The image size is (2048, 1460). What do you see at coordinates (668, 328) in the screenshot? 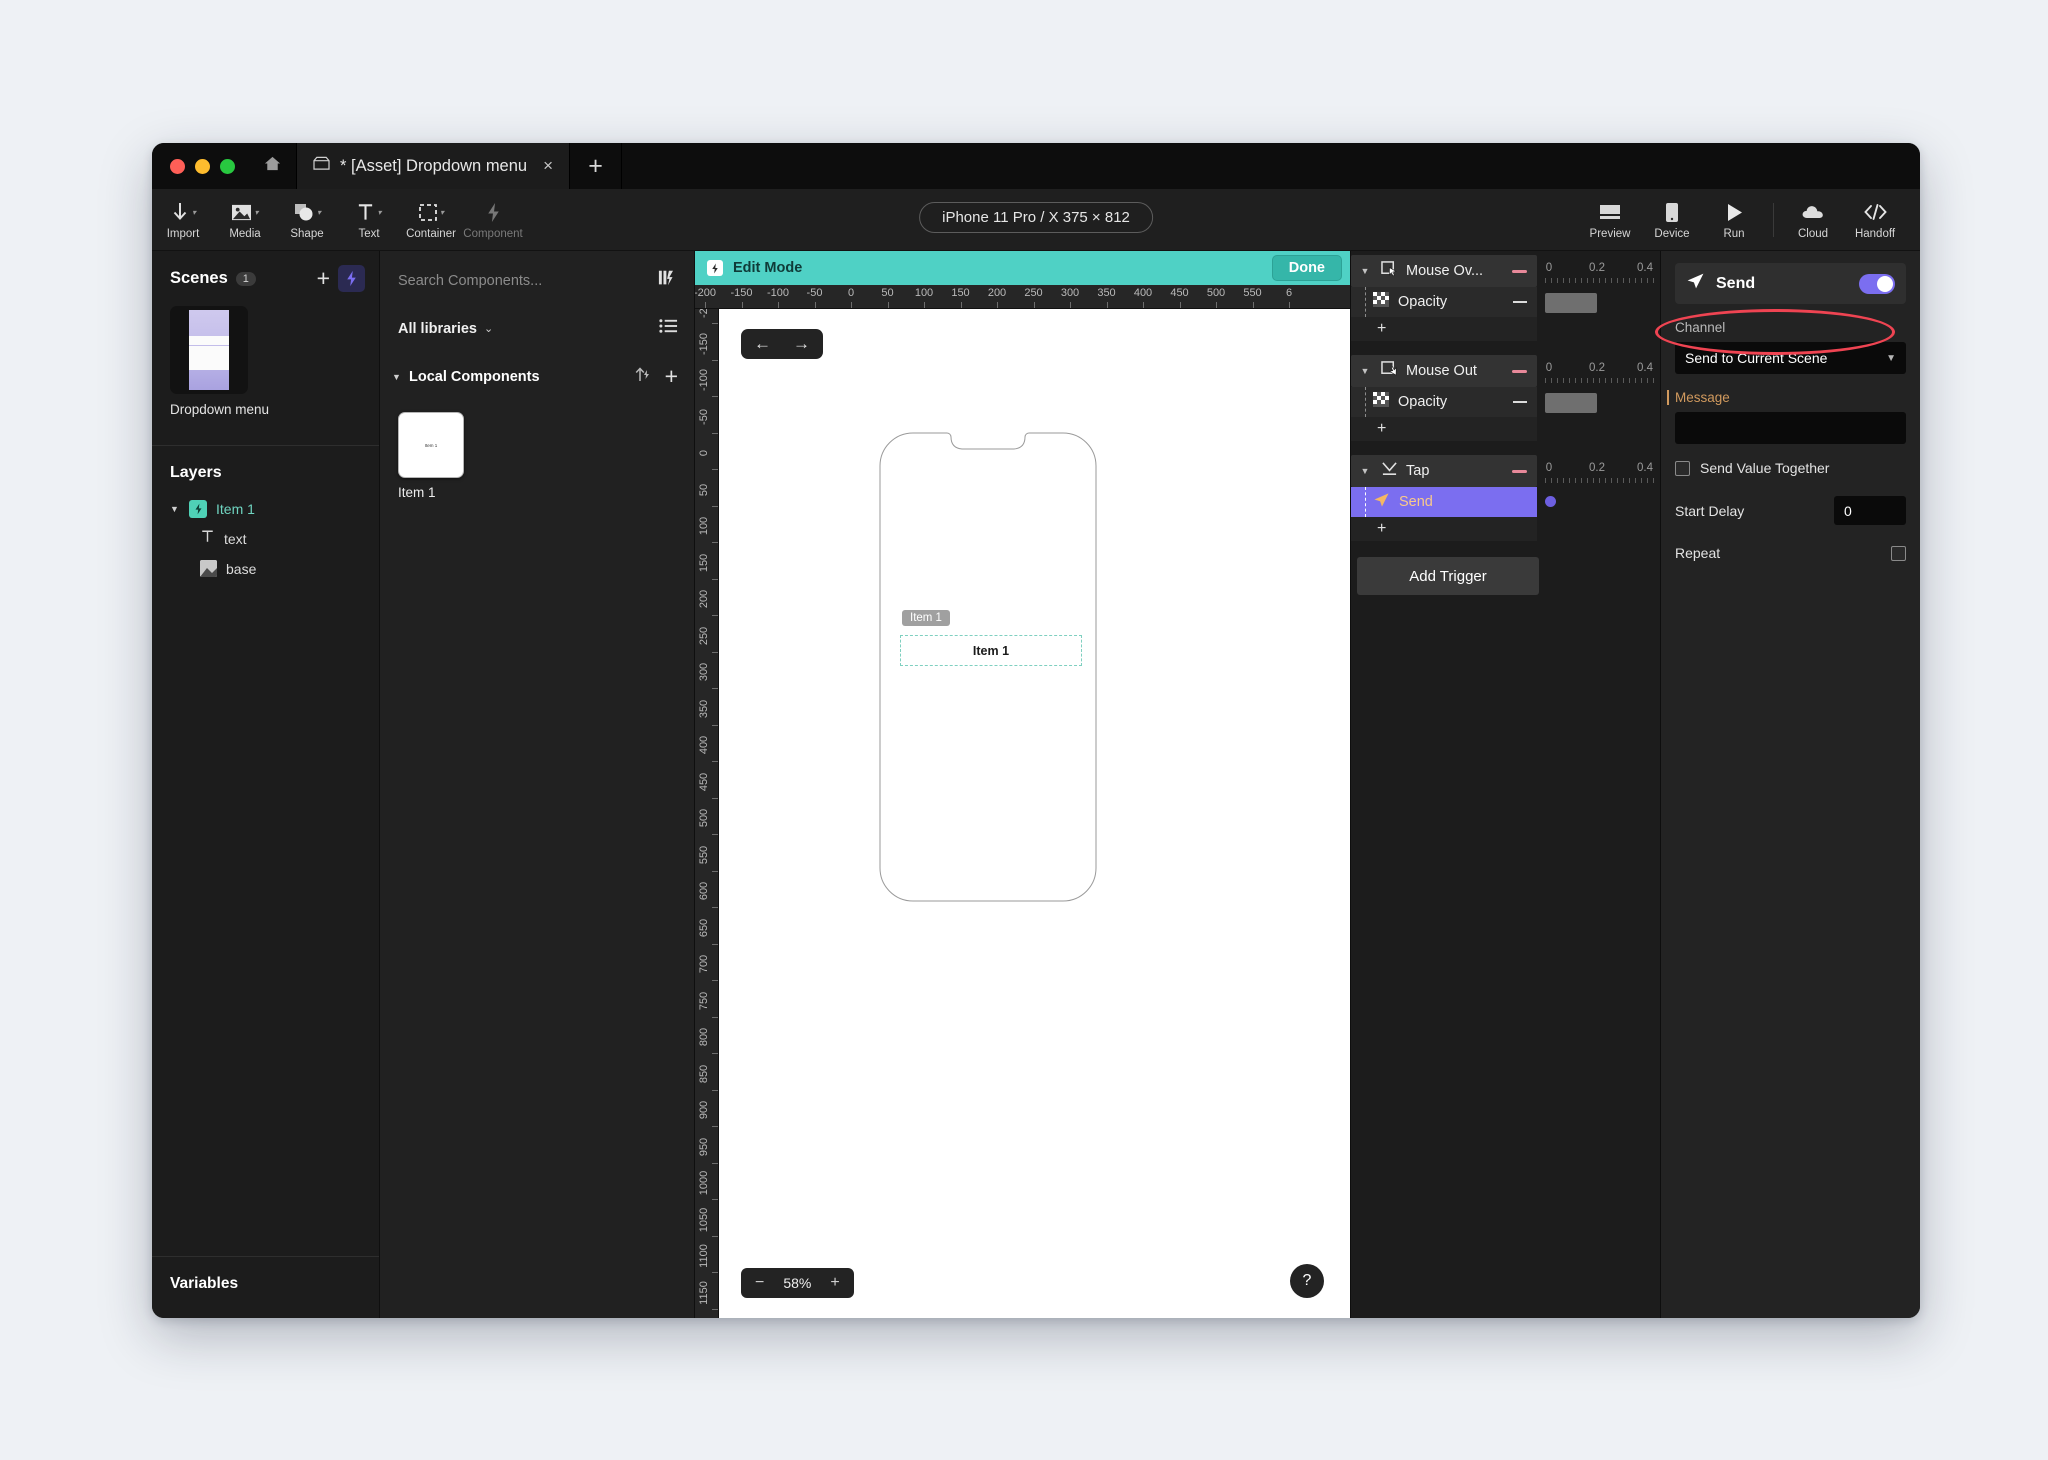
I see `list-view-icon` at bounding box center [668, 328].